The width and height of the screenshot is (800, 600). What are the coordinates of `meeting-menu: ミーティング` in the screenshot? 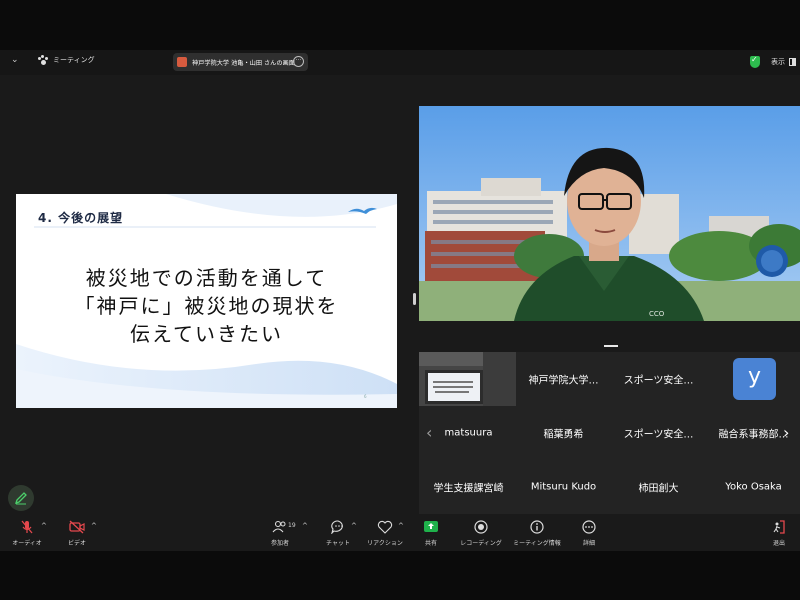 It's located at (66, 60).